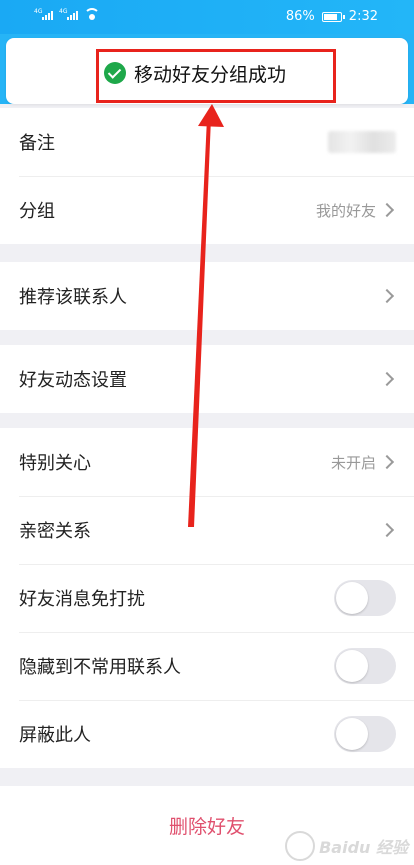 This screenshot has width=414, height=865. Describe the element at coordinates (363, 16) in the screenshot. I see `clock: 2:32` at that location.